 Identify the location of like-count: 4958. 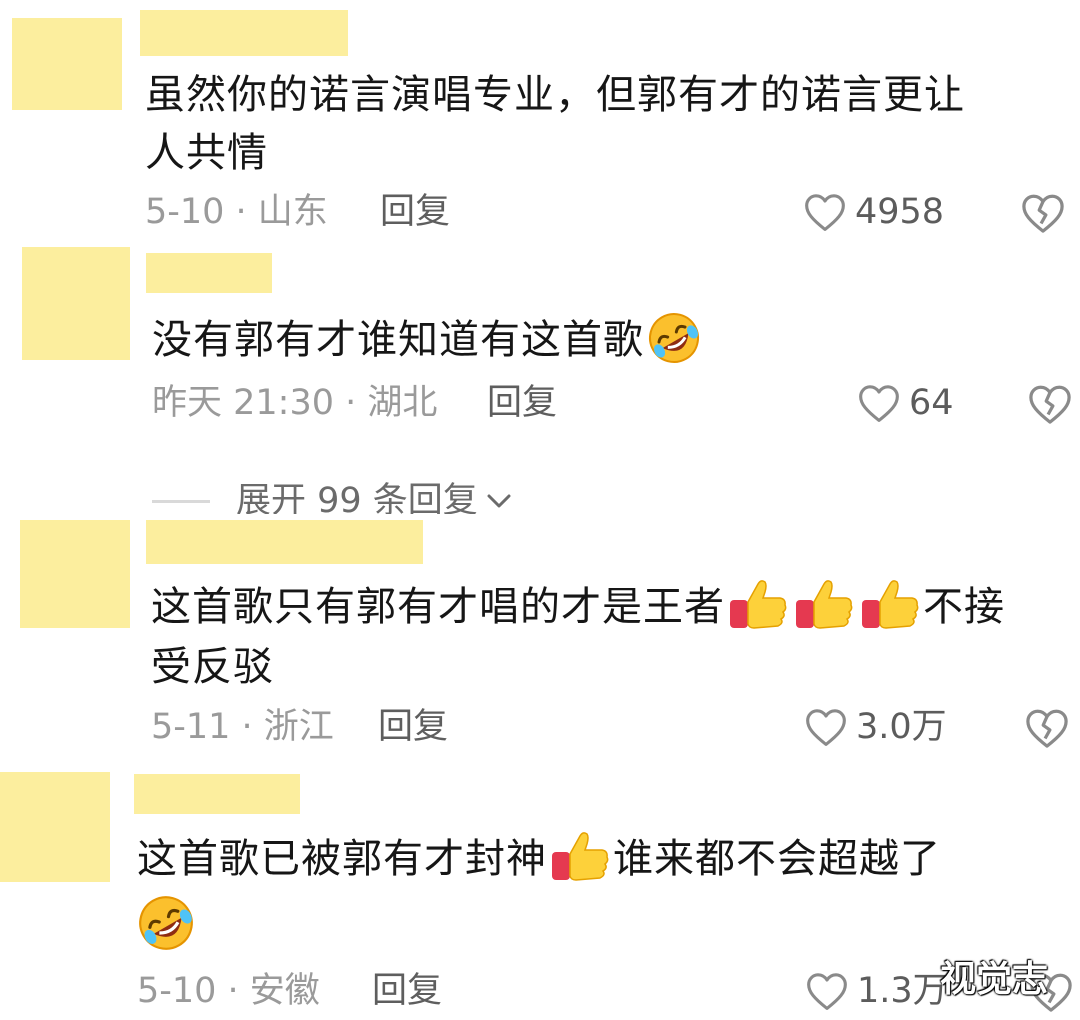
(900, 212).